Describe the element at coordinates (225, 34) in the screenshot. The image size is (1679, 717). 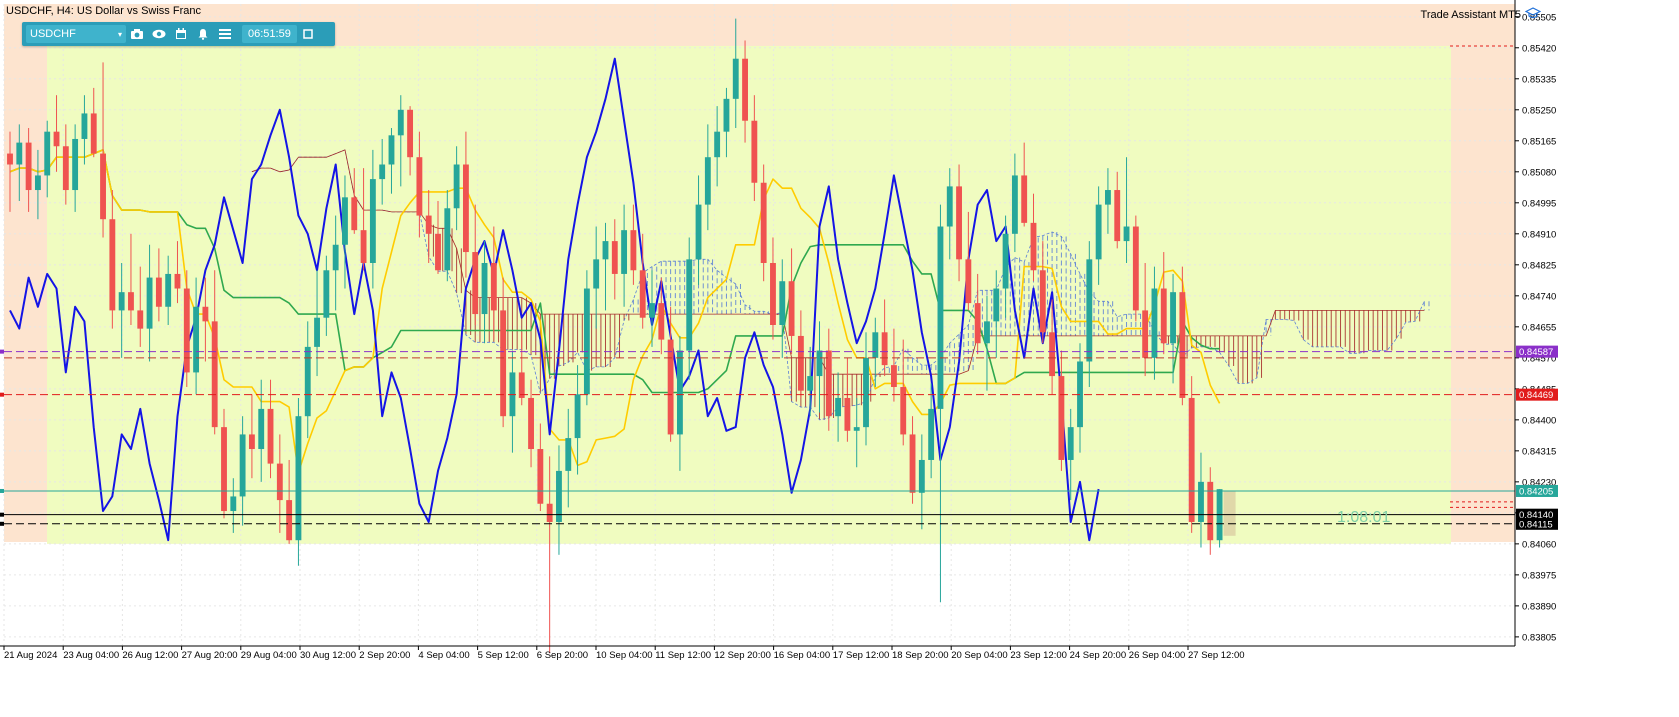
I see `menu-icon` at that location.